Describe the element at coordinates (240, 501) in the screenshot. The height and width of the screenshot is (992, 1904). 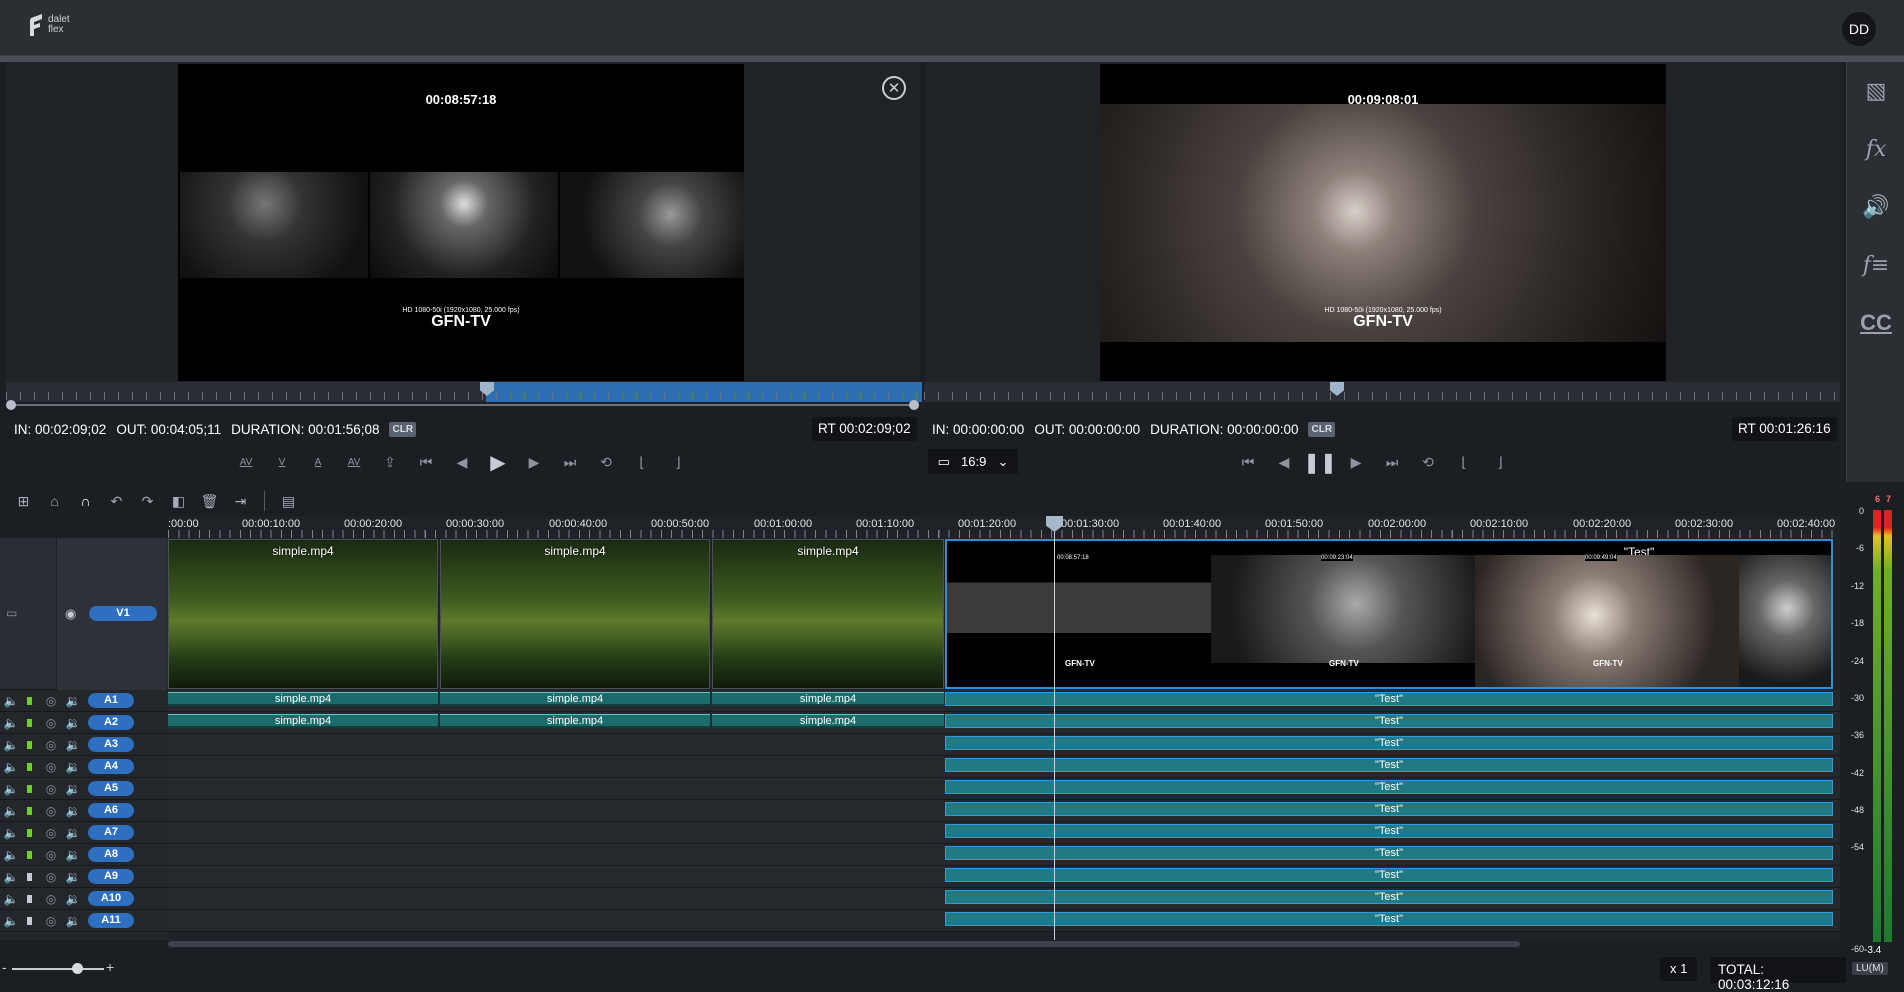
I see `ripple-icon: ⇥` at that location.